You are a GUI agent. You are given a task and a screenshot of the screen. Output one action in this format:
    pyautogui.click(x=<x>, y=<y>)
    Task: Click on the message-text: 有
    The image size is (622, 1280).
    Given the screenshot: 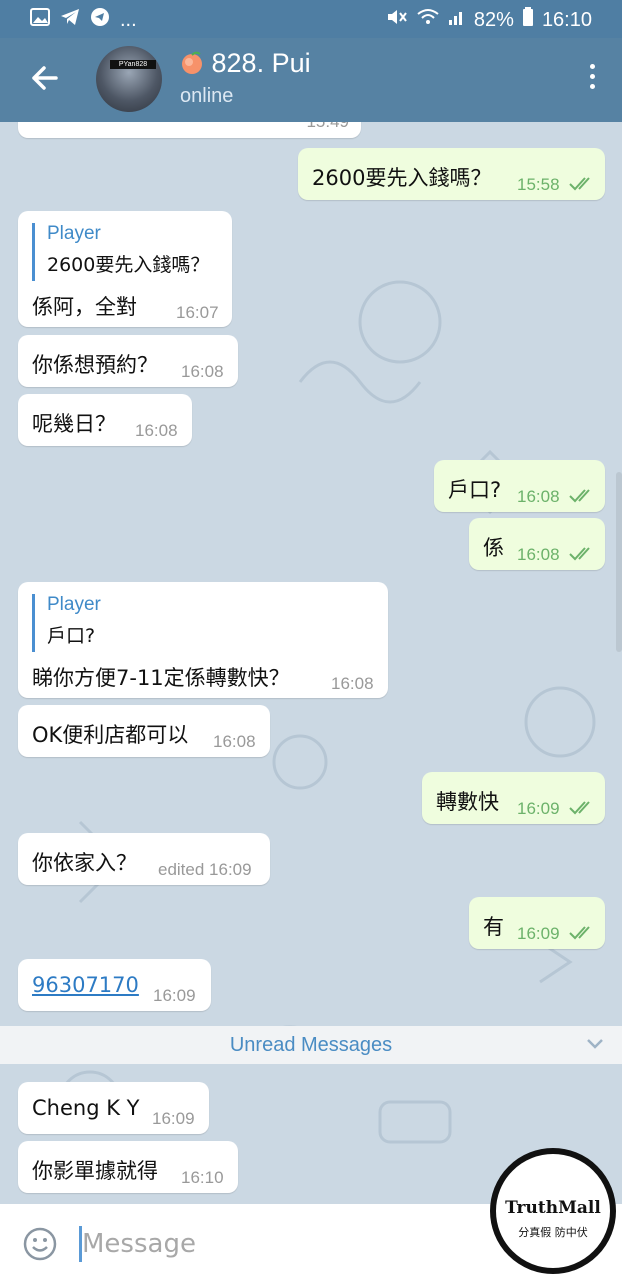 What is the action you would take?
    pyautogui.click(x=493, y=927)
    